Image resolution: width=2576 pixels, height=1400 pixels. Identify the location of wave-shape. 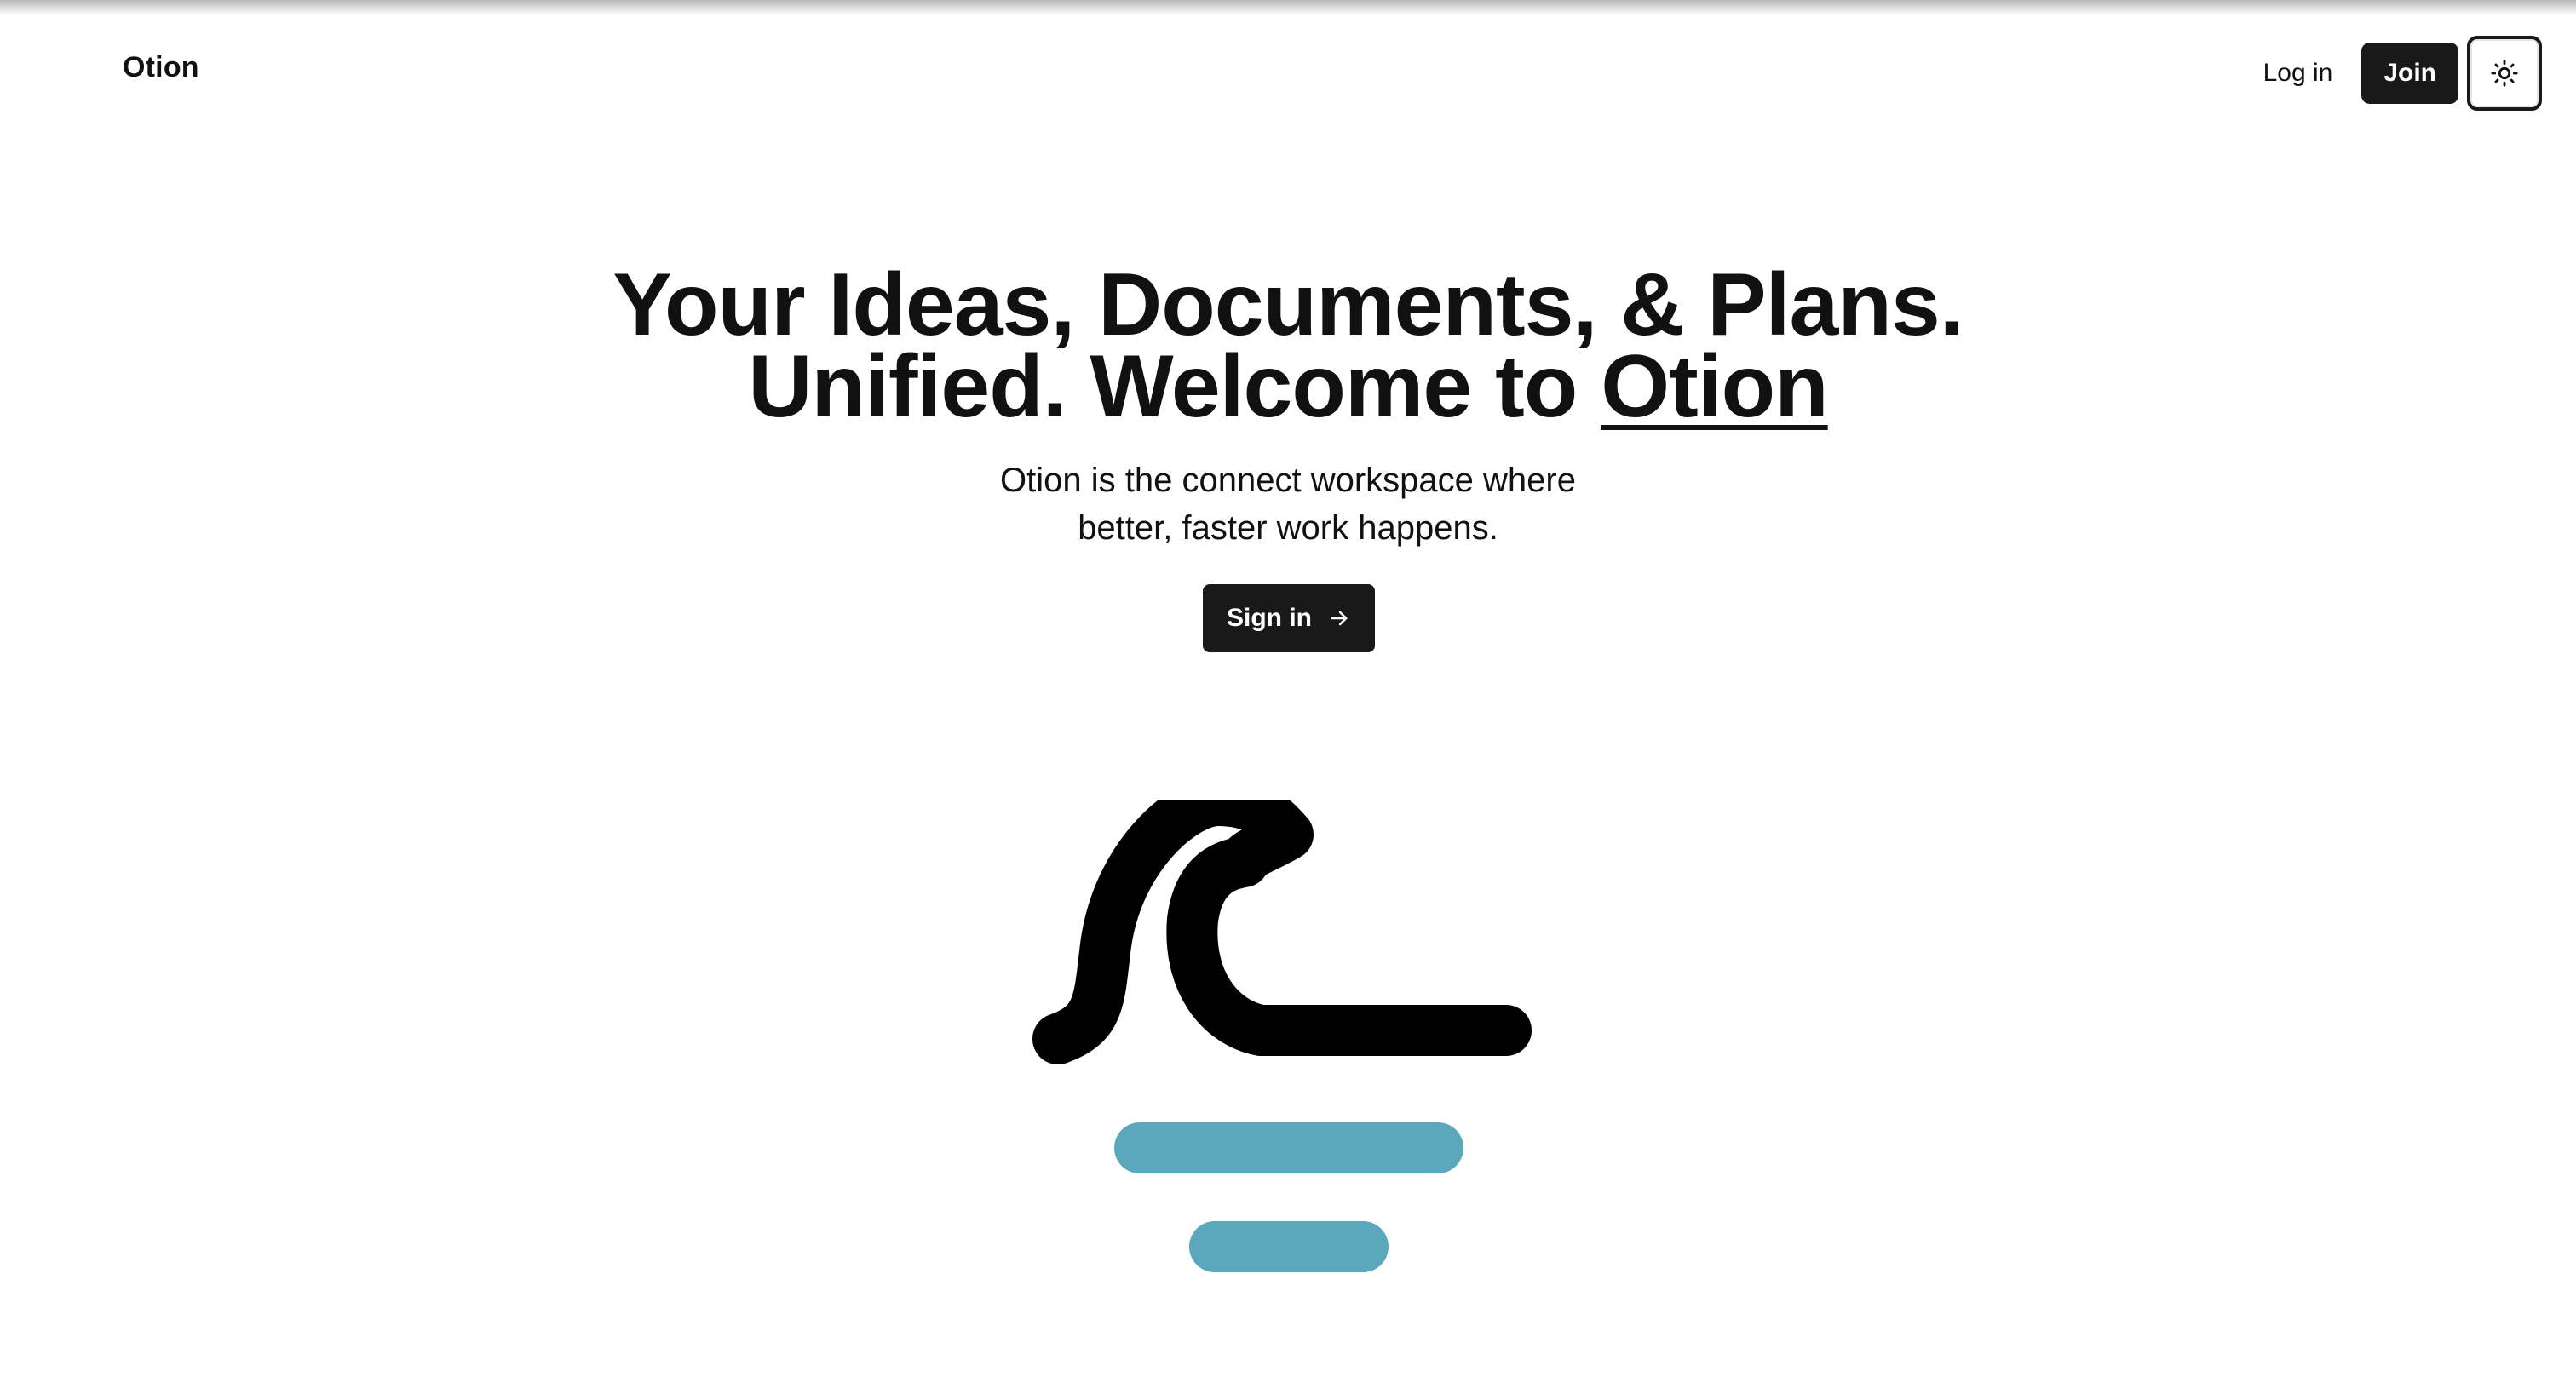
(1282, 932).